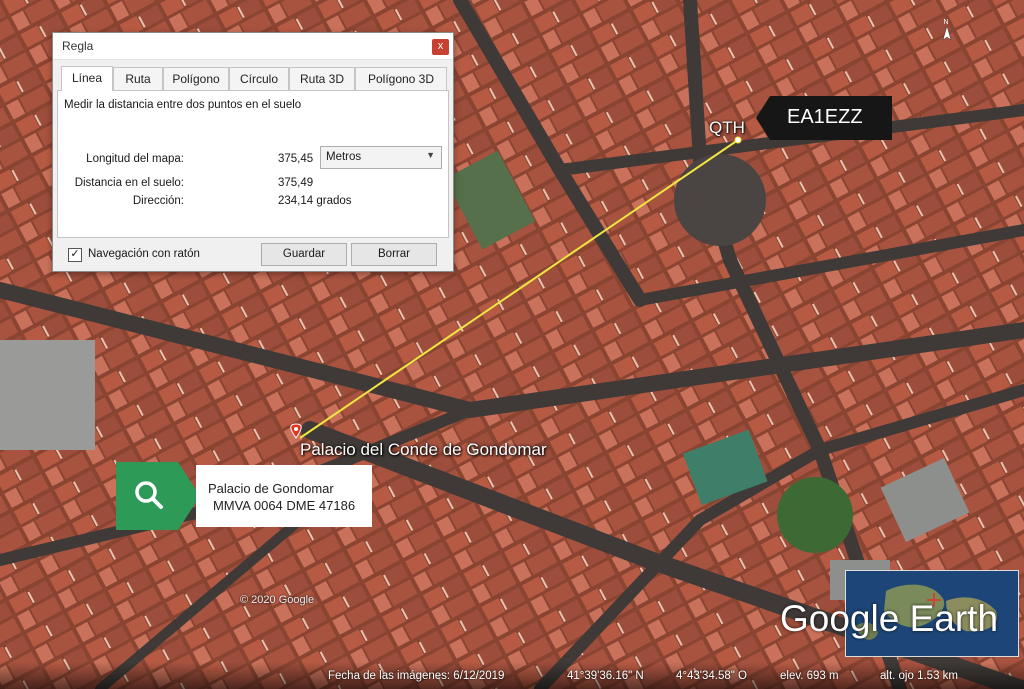 The width and height of the screenshot is (1024, 689). I want to click on tab-linea: Línea, so click(87, 78).